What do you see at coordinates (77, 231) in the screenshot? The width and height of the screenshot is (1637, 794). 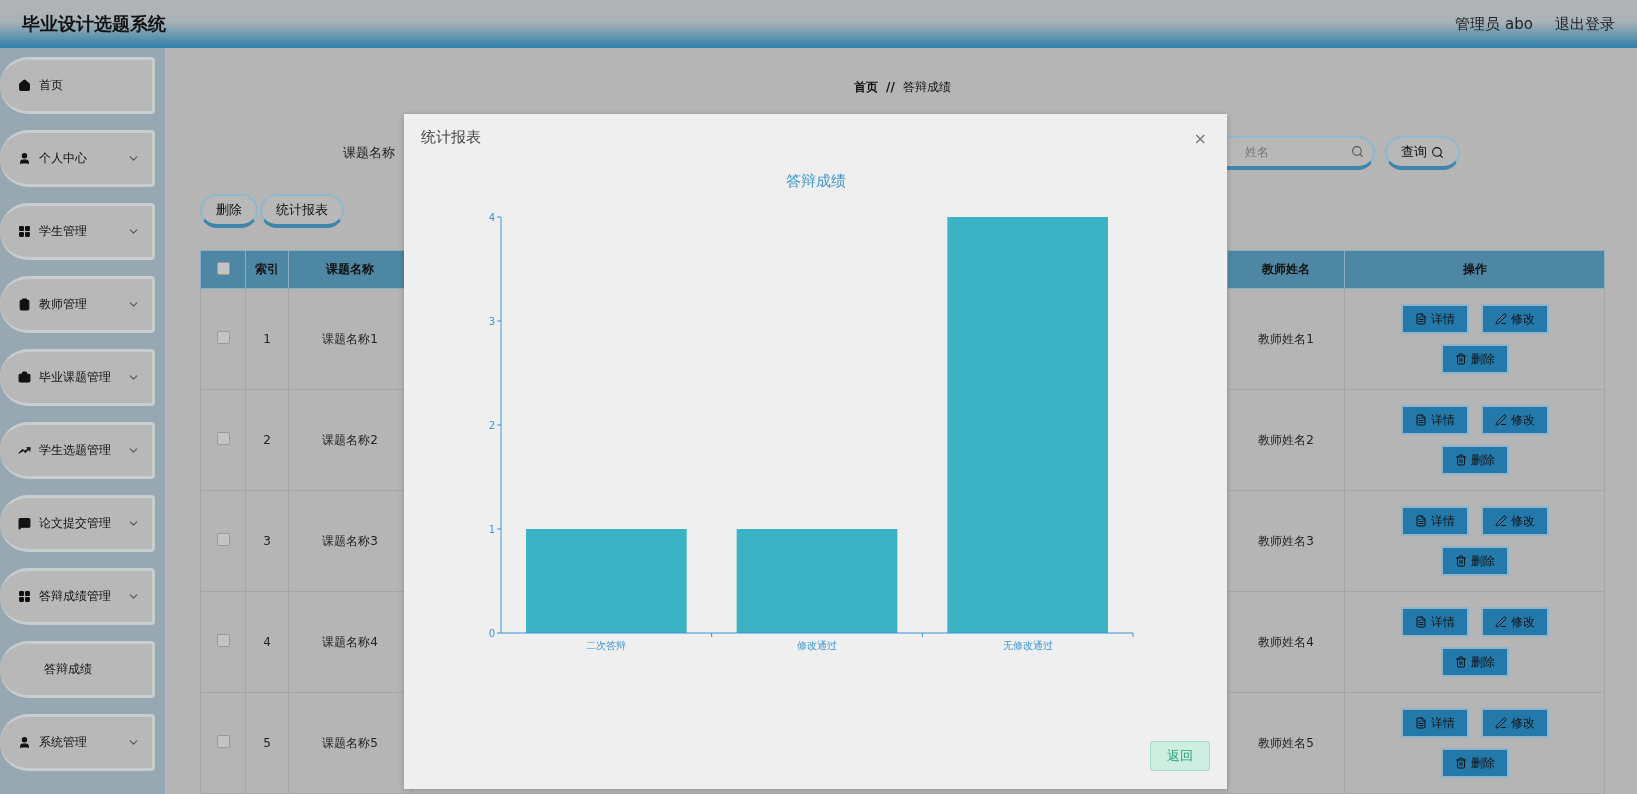 I see `sidebar-item: 学生管理` at bounding box center [77, 231].